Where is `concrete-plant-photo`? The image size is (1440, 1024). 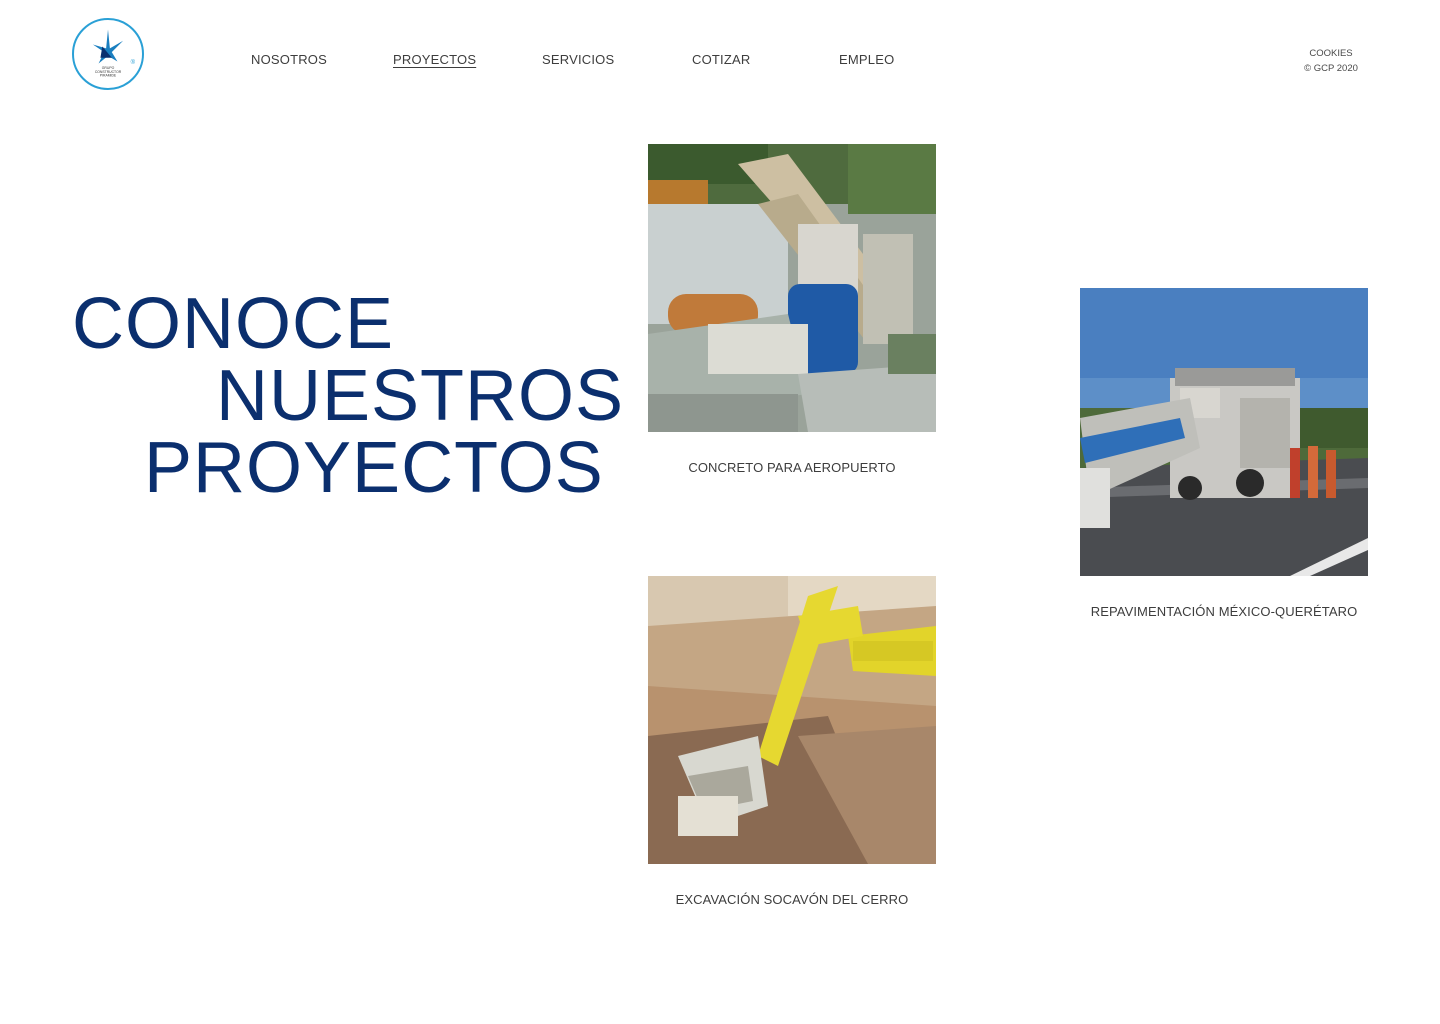
concrete-plant-photo is located at coordinates (792, 288).